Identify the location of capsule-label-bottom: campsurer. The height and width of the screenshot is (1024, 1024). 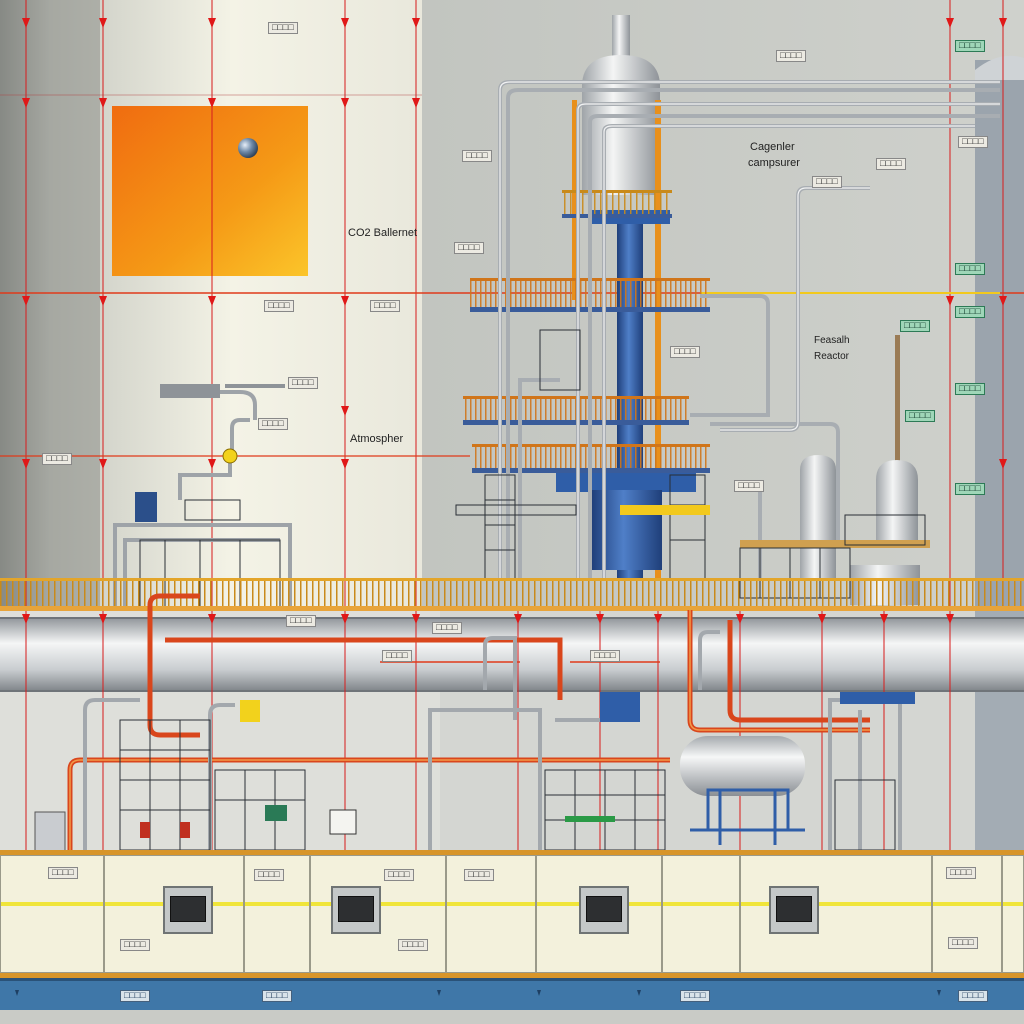
(774, 163).